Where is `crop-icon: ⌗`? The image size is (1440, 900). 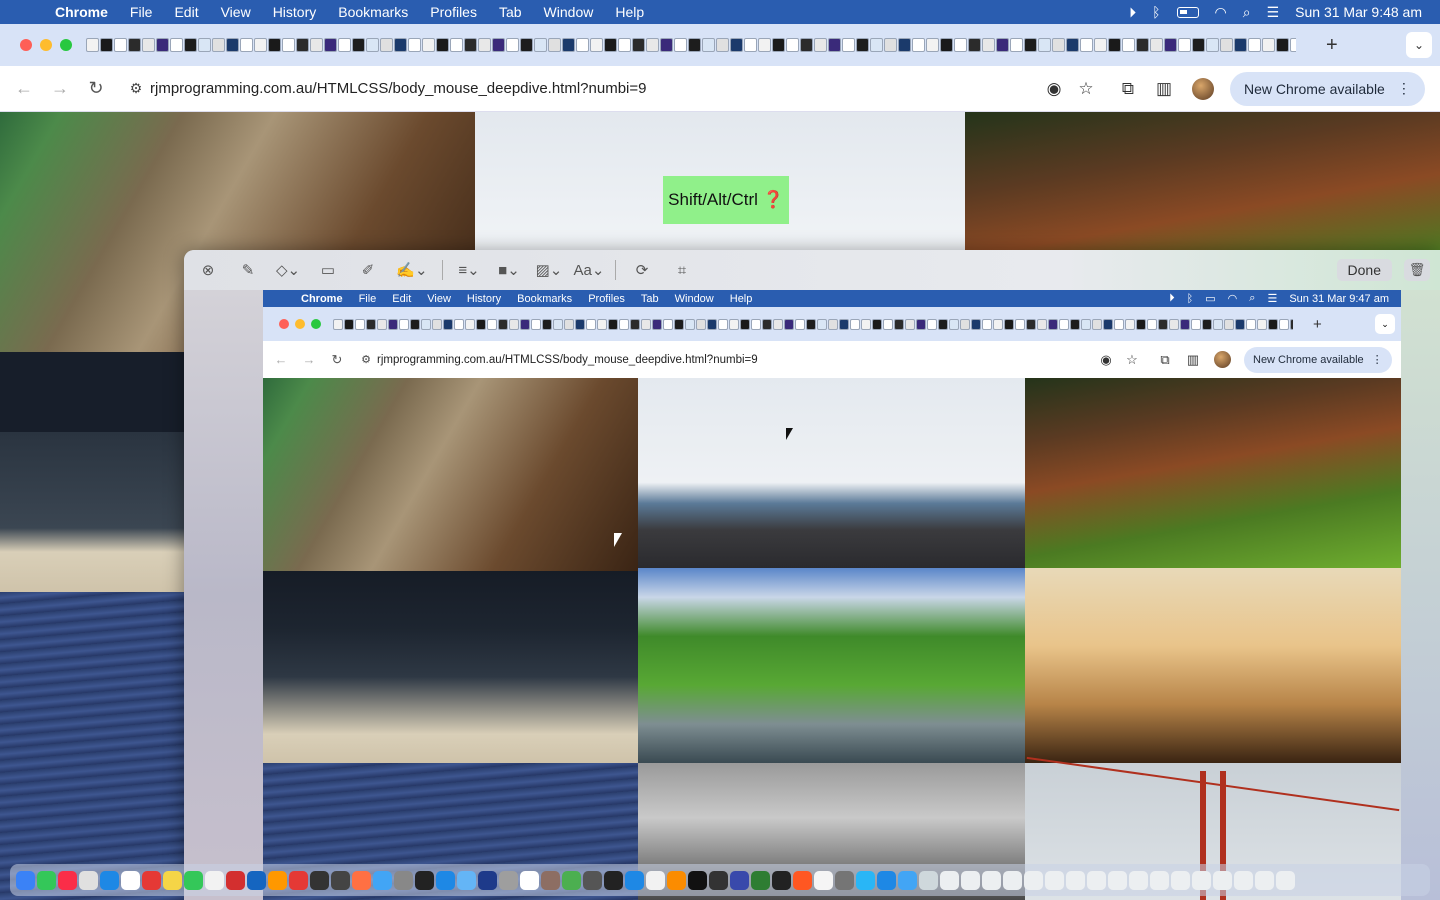 crop-icon: ⌗ is located at coordinates (682, 270).